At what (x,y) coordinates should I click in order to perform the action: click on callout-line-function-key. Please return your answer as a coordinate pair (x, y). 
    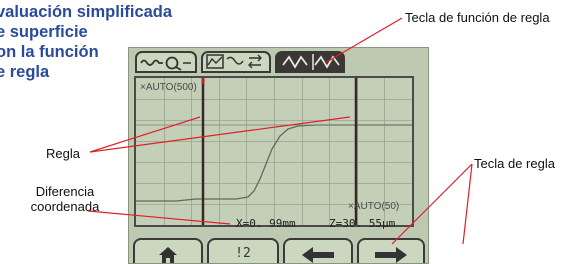
    Looking at the image, I should click on (363, 40).